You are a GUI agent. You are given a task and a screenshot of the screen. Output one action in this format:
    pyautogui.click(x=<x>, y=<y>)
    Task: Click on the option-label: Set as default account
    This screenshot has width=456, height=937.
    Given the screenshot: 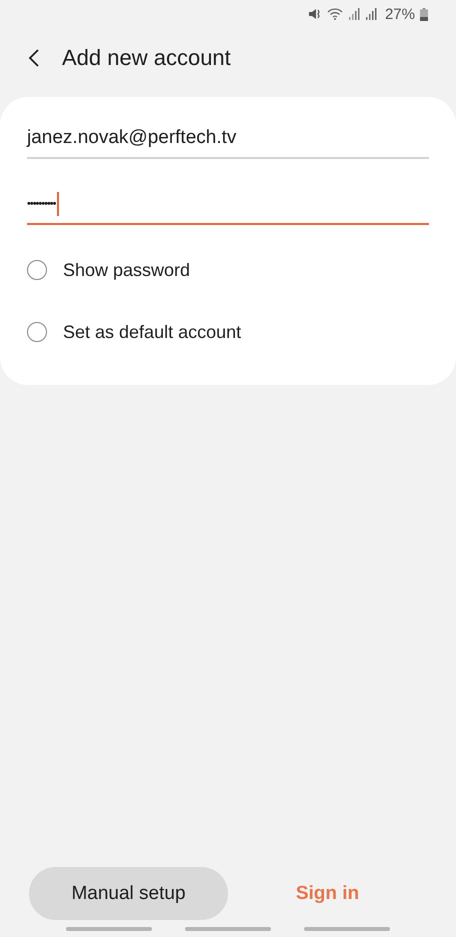 What is the action you would take?
    pyautogui.click(x=152, y=332)
    